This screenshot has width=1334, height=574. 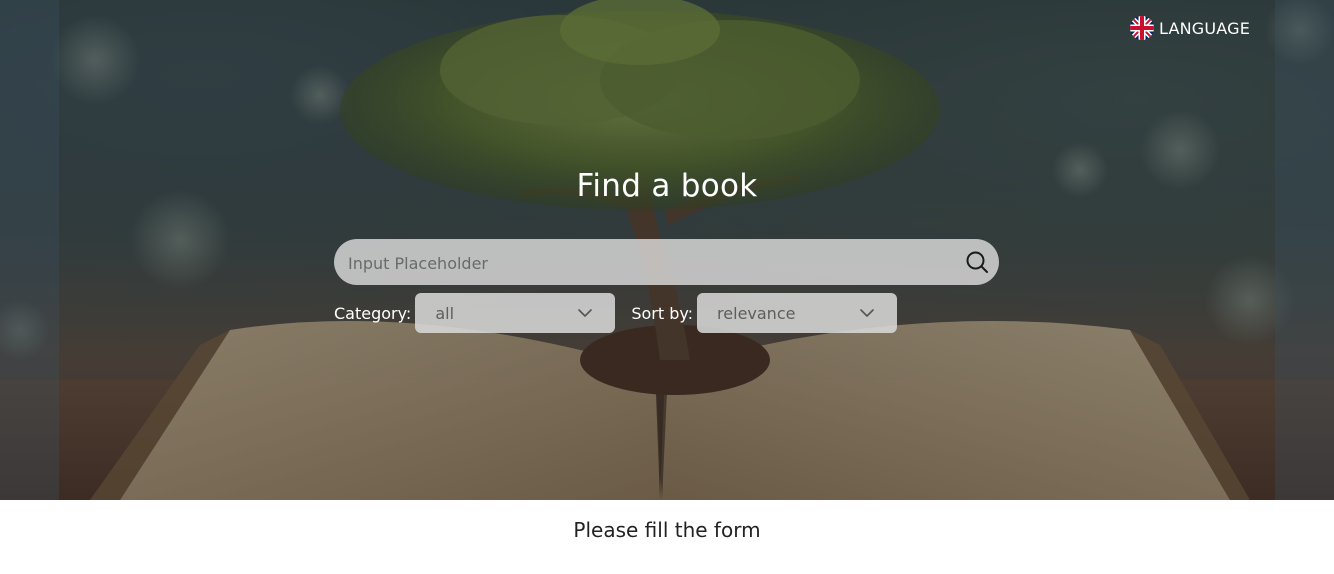 I want to click on category-label: Category:, so click(x=373, y=313).